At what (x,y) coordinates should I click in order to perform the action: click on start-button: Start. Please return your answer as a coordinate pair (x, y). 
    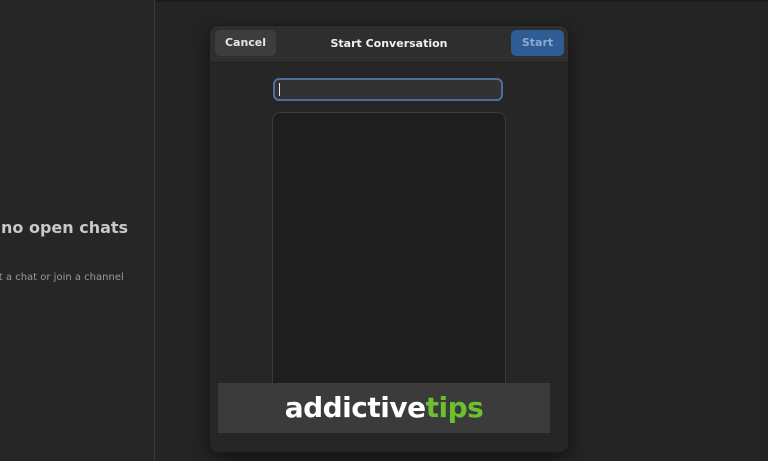
    Looking at the image, I should click on (537, 43).